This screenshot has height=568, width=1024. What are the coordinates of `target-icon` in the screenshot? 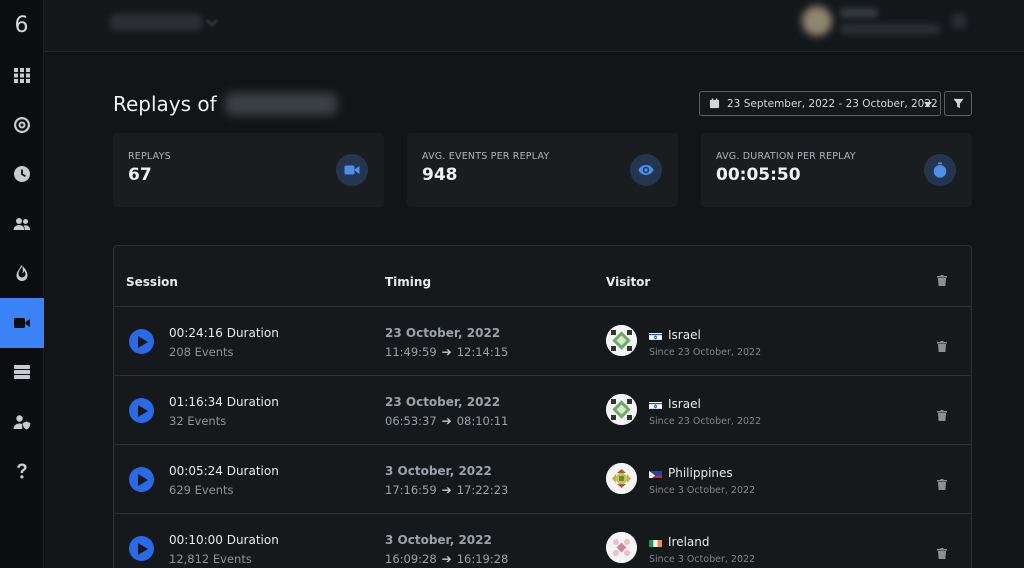 It's located at (22, 125).